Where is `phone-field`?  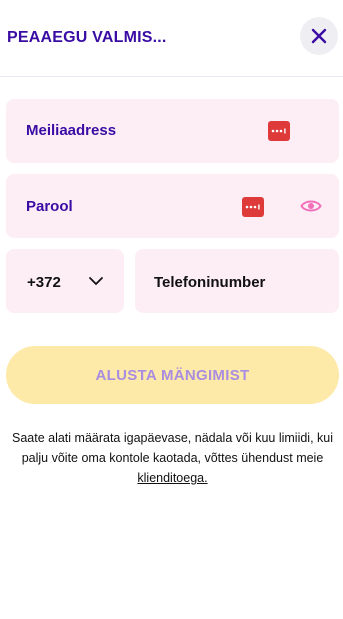 phone-field is located at coordinates (237, 281).